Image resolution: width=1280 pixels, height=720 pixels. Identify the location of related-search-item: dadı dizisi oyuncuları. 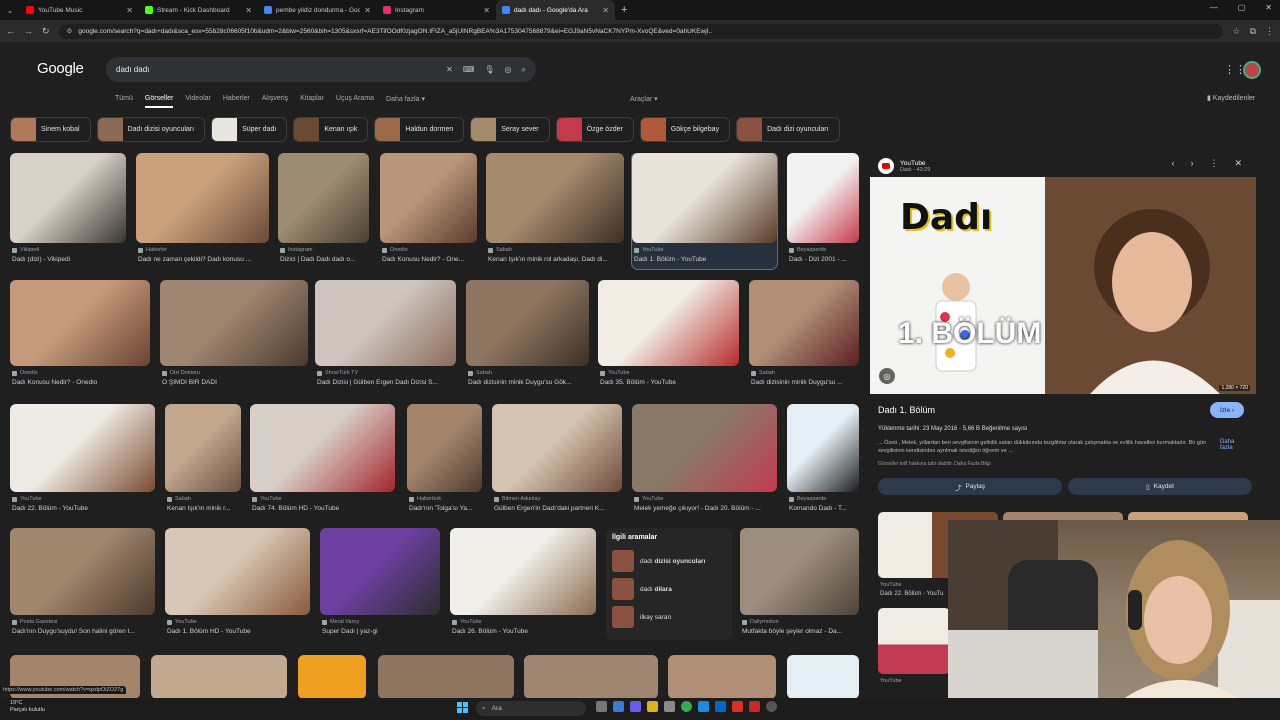
(669, 561).